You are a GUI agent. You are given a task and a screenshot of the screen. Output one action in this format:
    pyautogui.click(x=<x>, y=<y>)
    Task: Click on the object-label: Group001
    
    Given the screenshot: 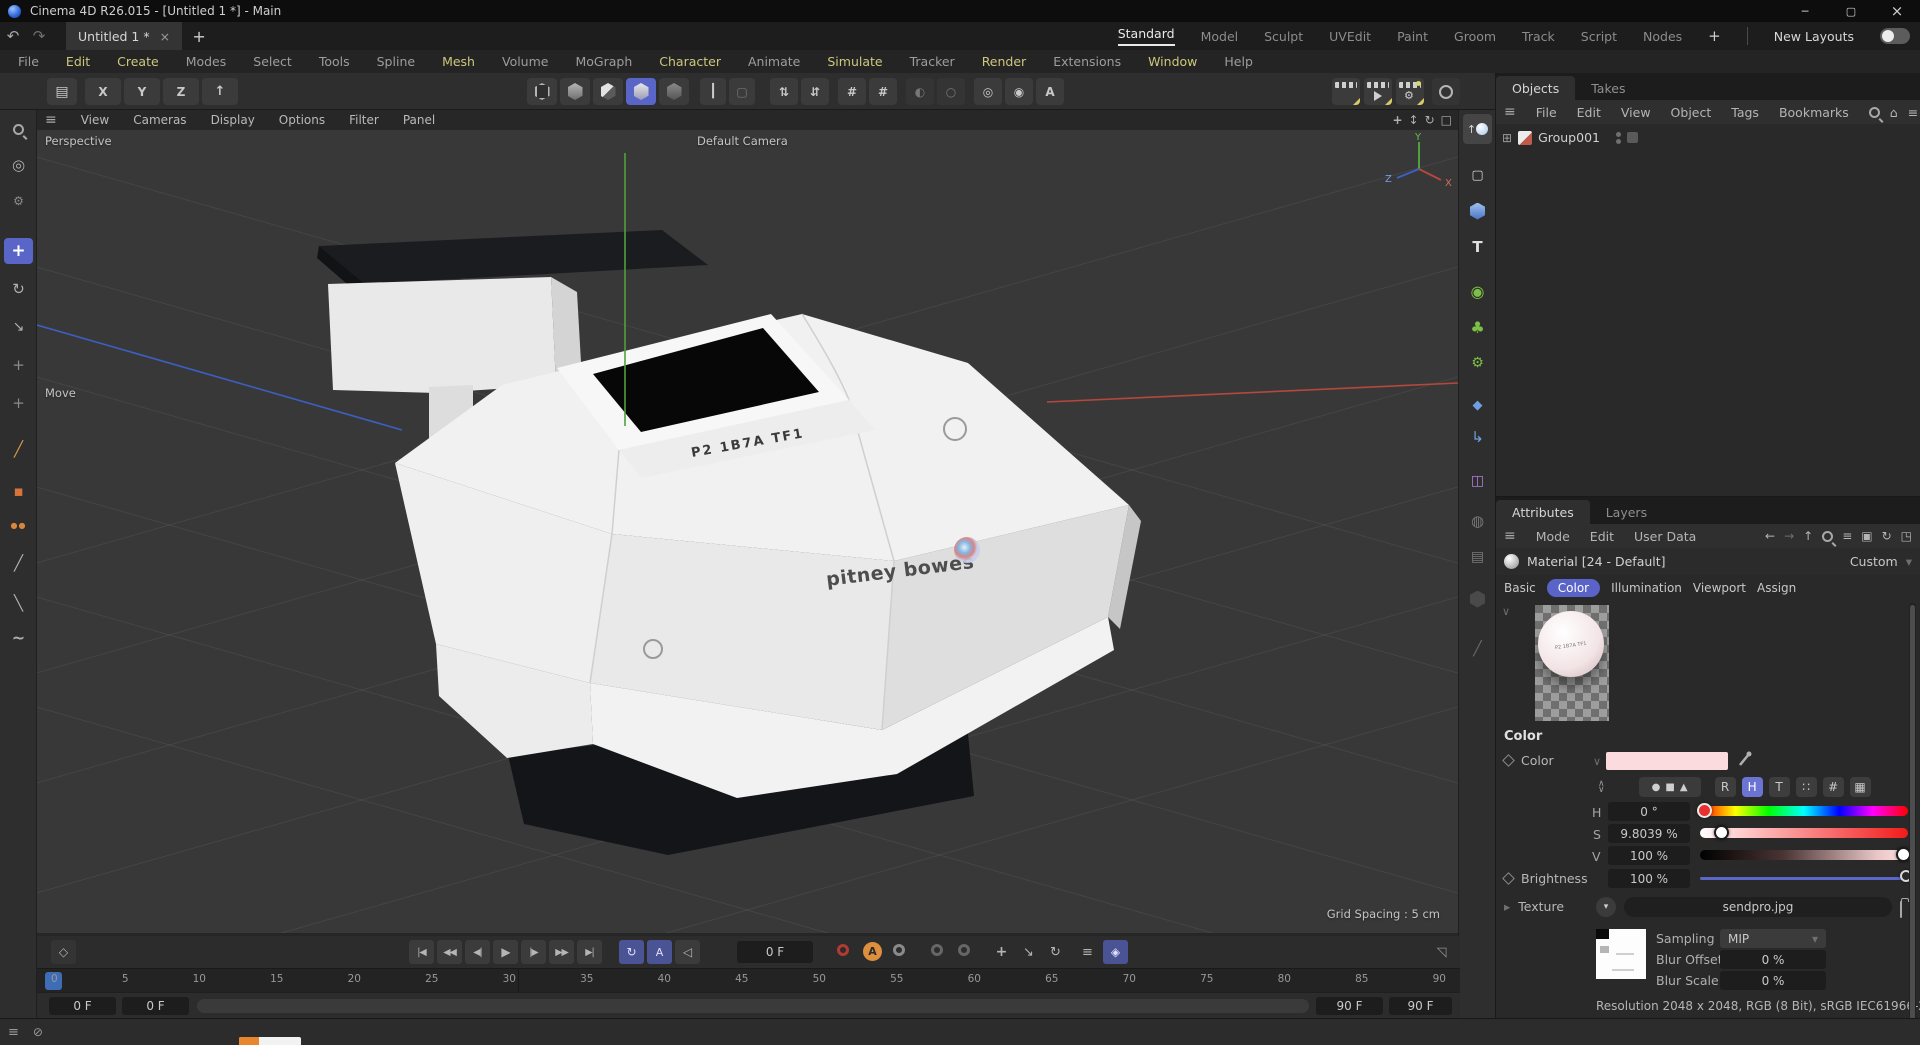 What is the action you would take?
    pyautogui.click(x=1569, y=137)
    